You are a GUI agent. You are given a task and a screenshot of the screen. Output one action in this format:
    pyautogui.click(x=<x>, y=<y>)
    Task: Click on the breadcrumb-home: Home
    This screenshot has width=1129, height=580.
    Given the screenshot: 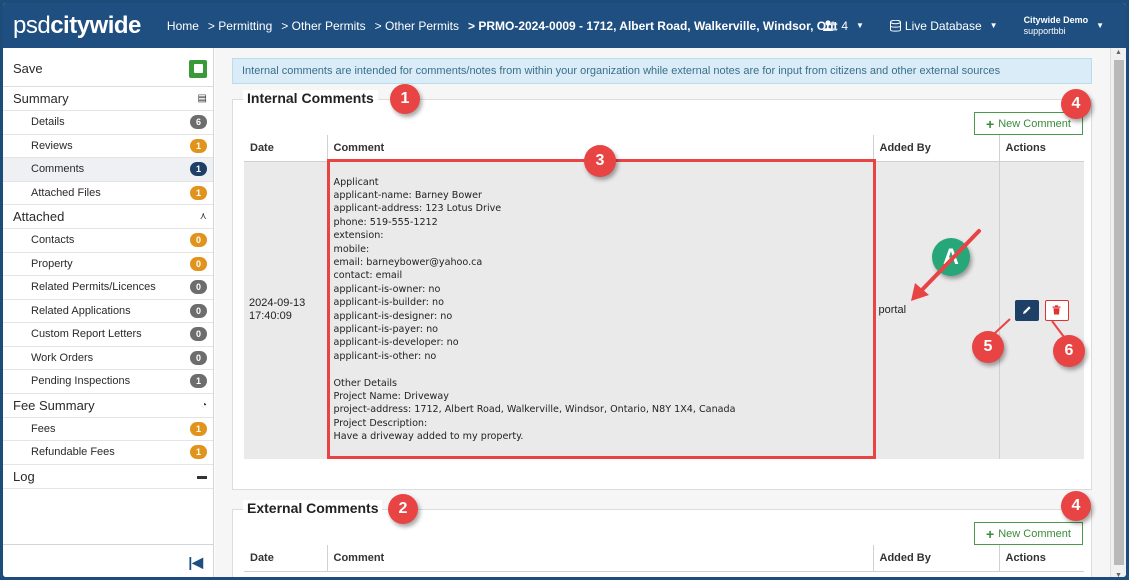 What is the action you would take?
    pyautogui.click(x=183, y=26)
    